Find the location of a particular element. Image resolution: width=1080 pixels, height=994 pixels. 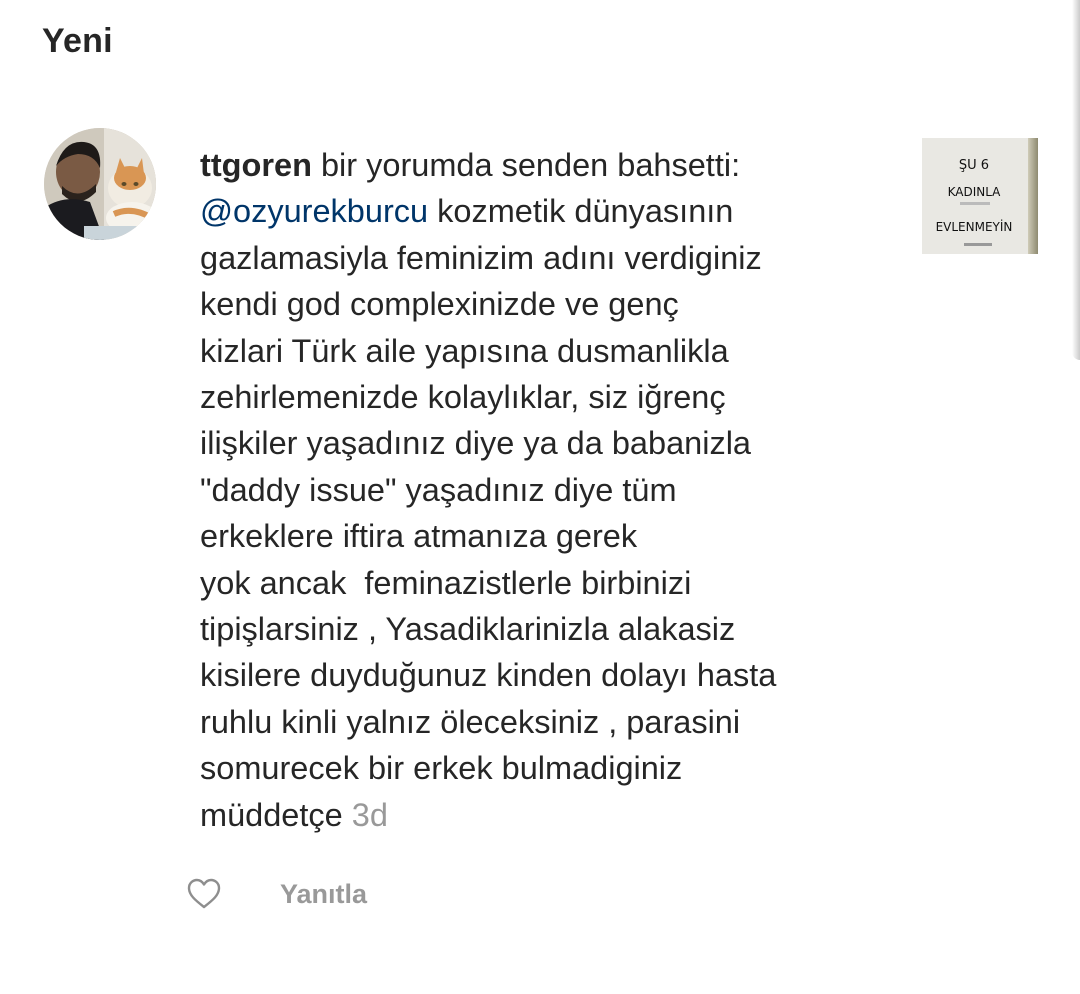

scrollbar is located at coordinates (1076, 180).